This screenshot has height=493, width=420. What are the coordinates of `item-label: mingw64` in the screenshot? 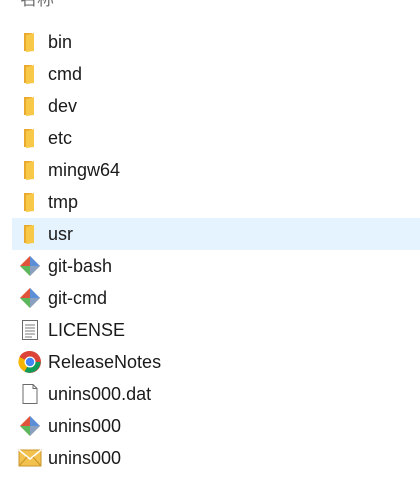 It's located at (84, 169).